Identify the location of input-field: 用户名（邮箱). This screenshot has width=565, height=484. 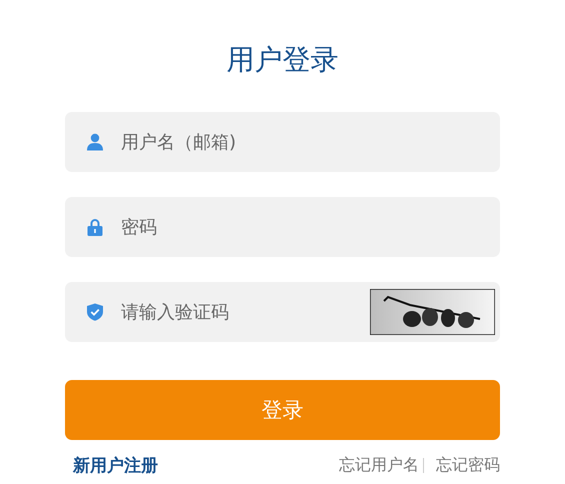
(282, 142).